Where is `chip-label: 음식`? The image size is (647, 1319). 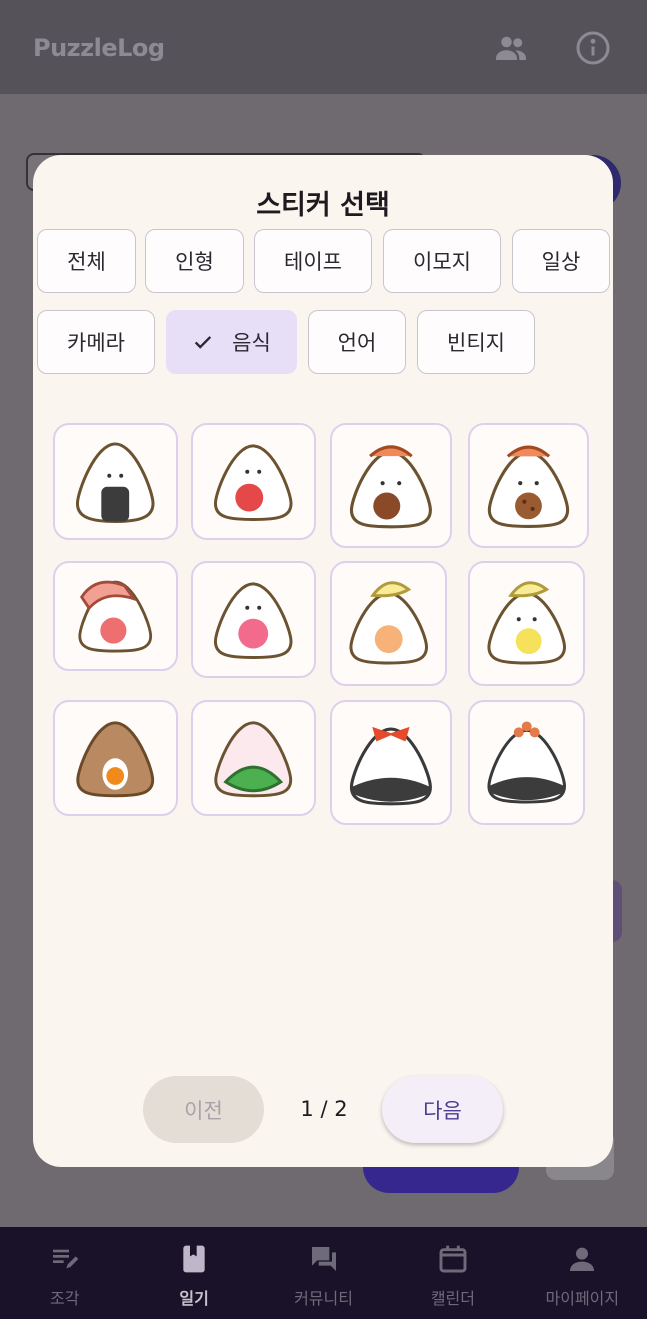 chip-label: 음식 is located at coordinates (251, 343).